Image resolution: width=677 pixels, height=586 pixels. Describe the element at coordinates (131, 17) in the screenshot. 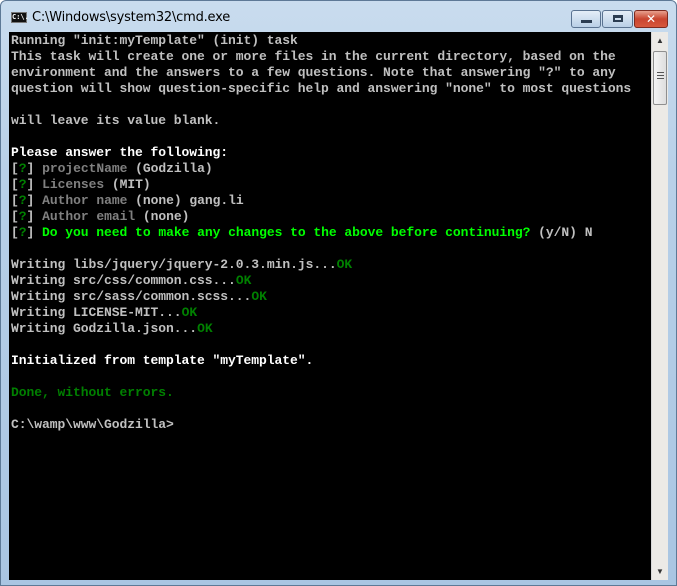

I see `window-title: C:\Windows\system32\cmd.exe` at that location.